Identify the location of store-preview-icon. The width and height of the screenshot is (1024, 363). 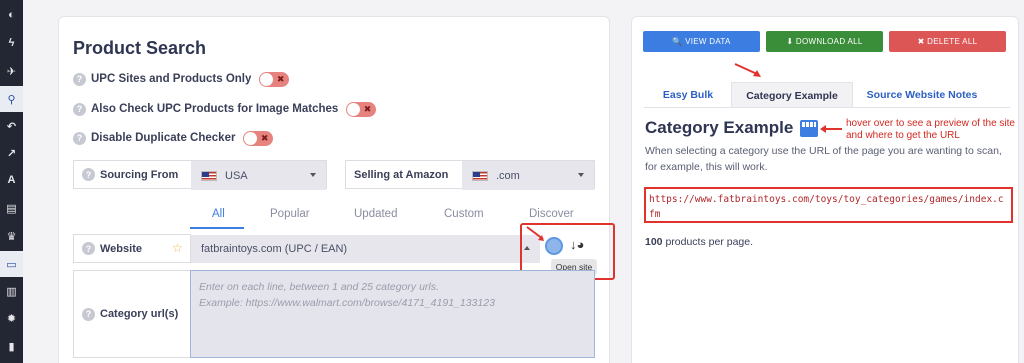
(809, 128).